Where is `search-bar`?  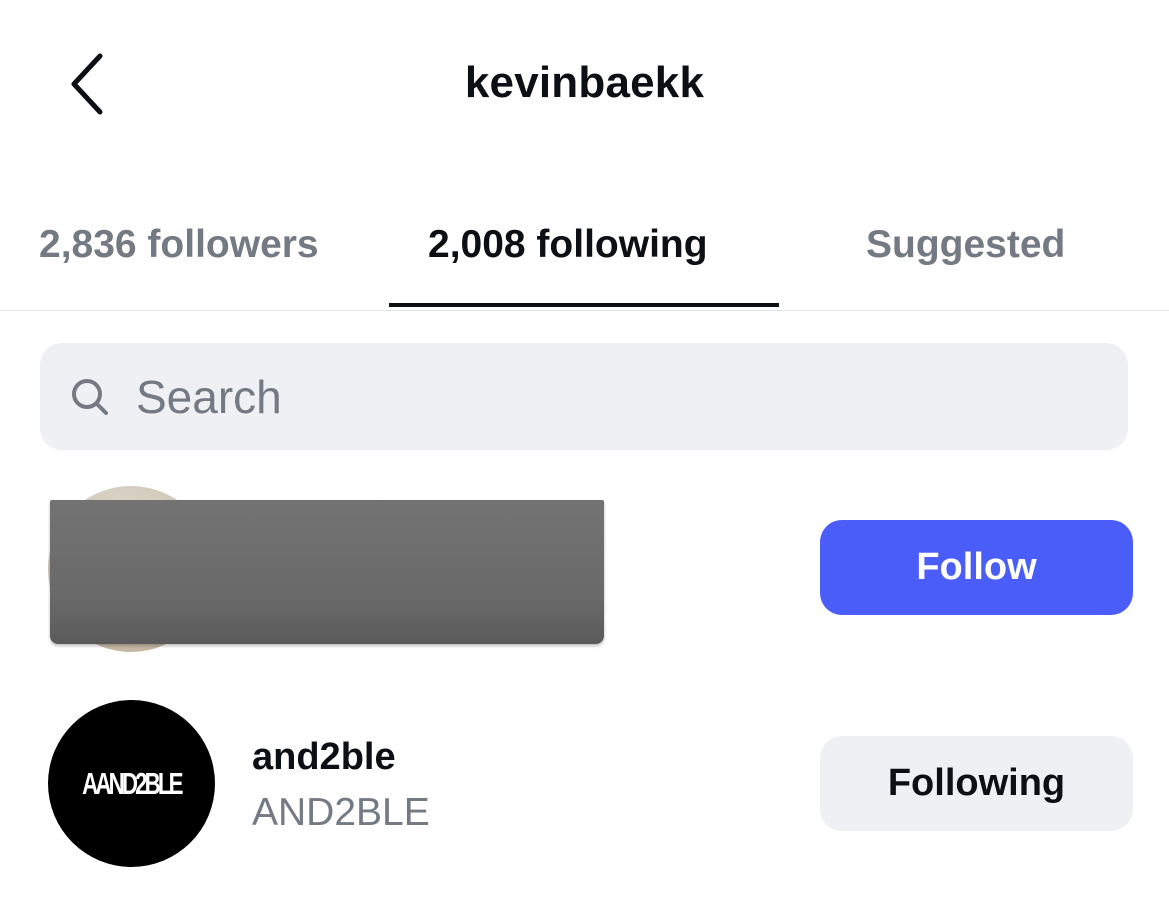
search-bar is located at coordinates (584, 396).